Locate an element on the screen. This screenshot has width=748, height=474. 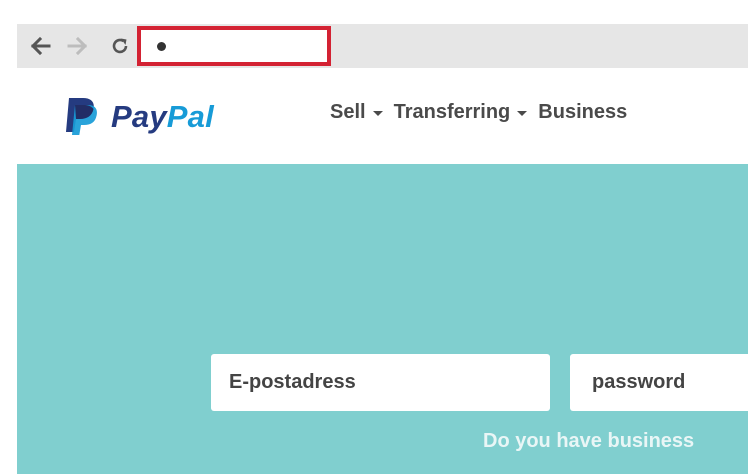
main-nav: Sell Transferring Business is located at coordinates (478, 112).